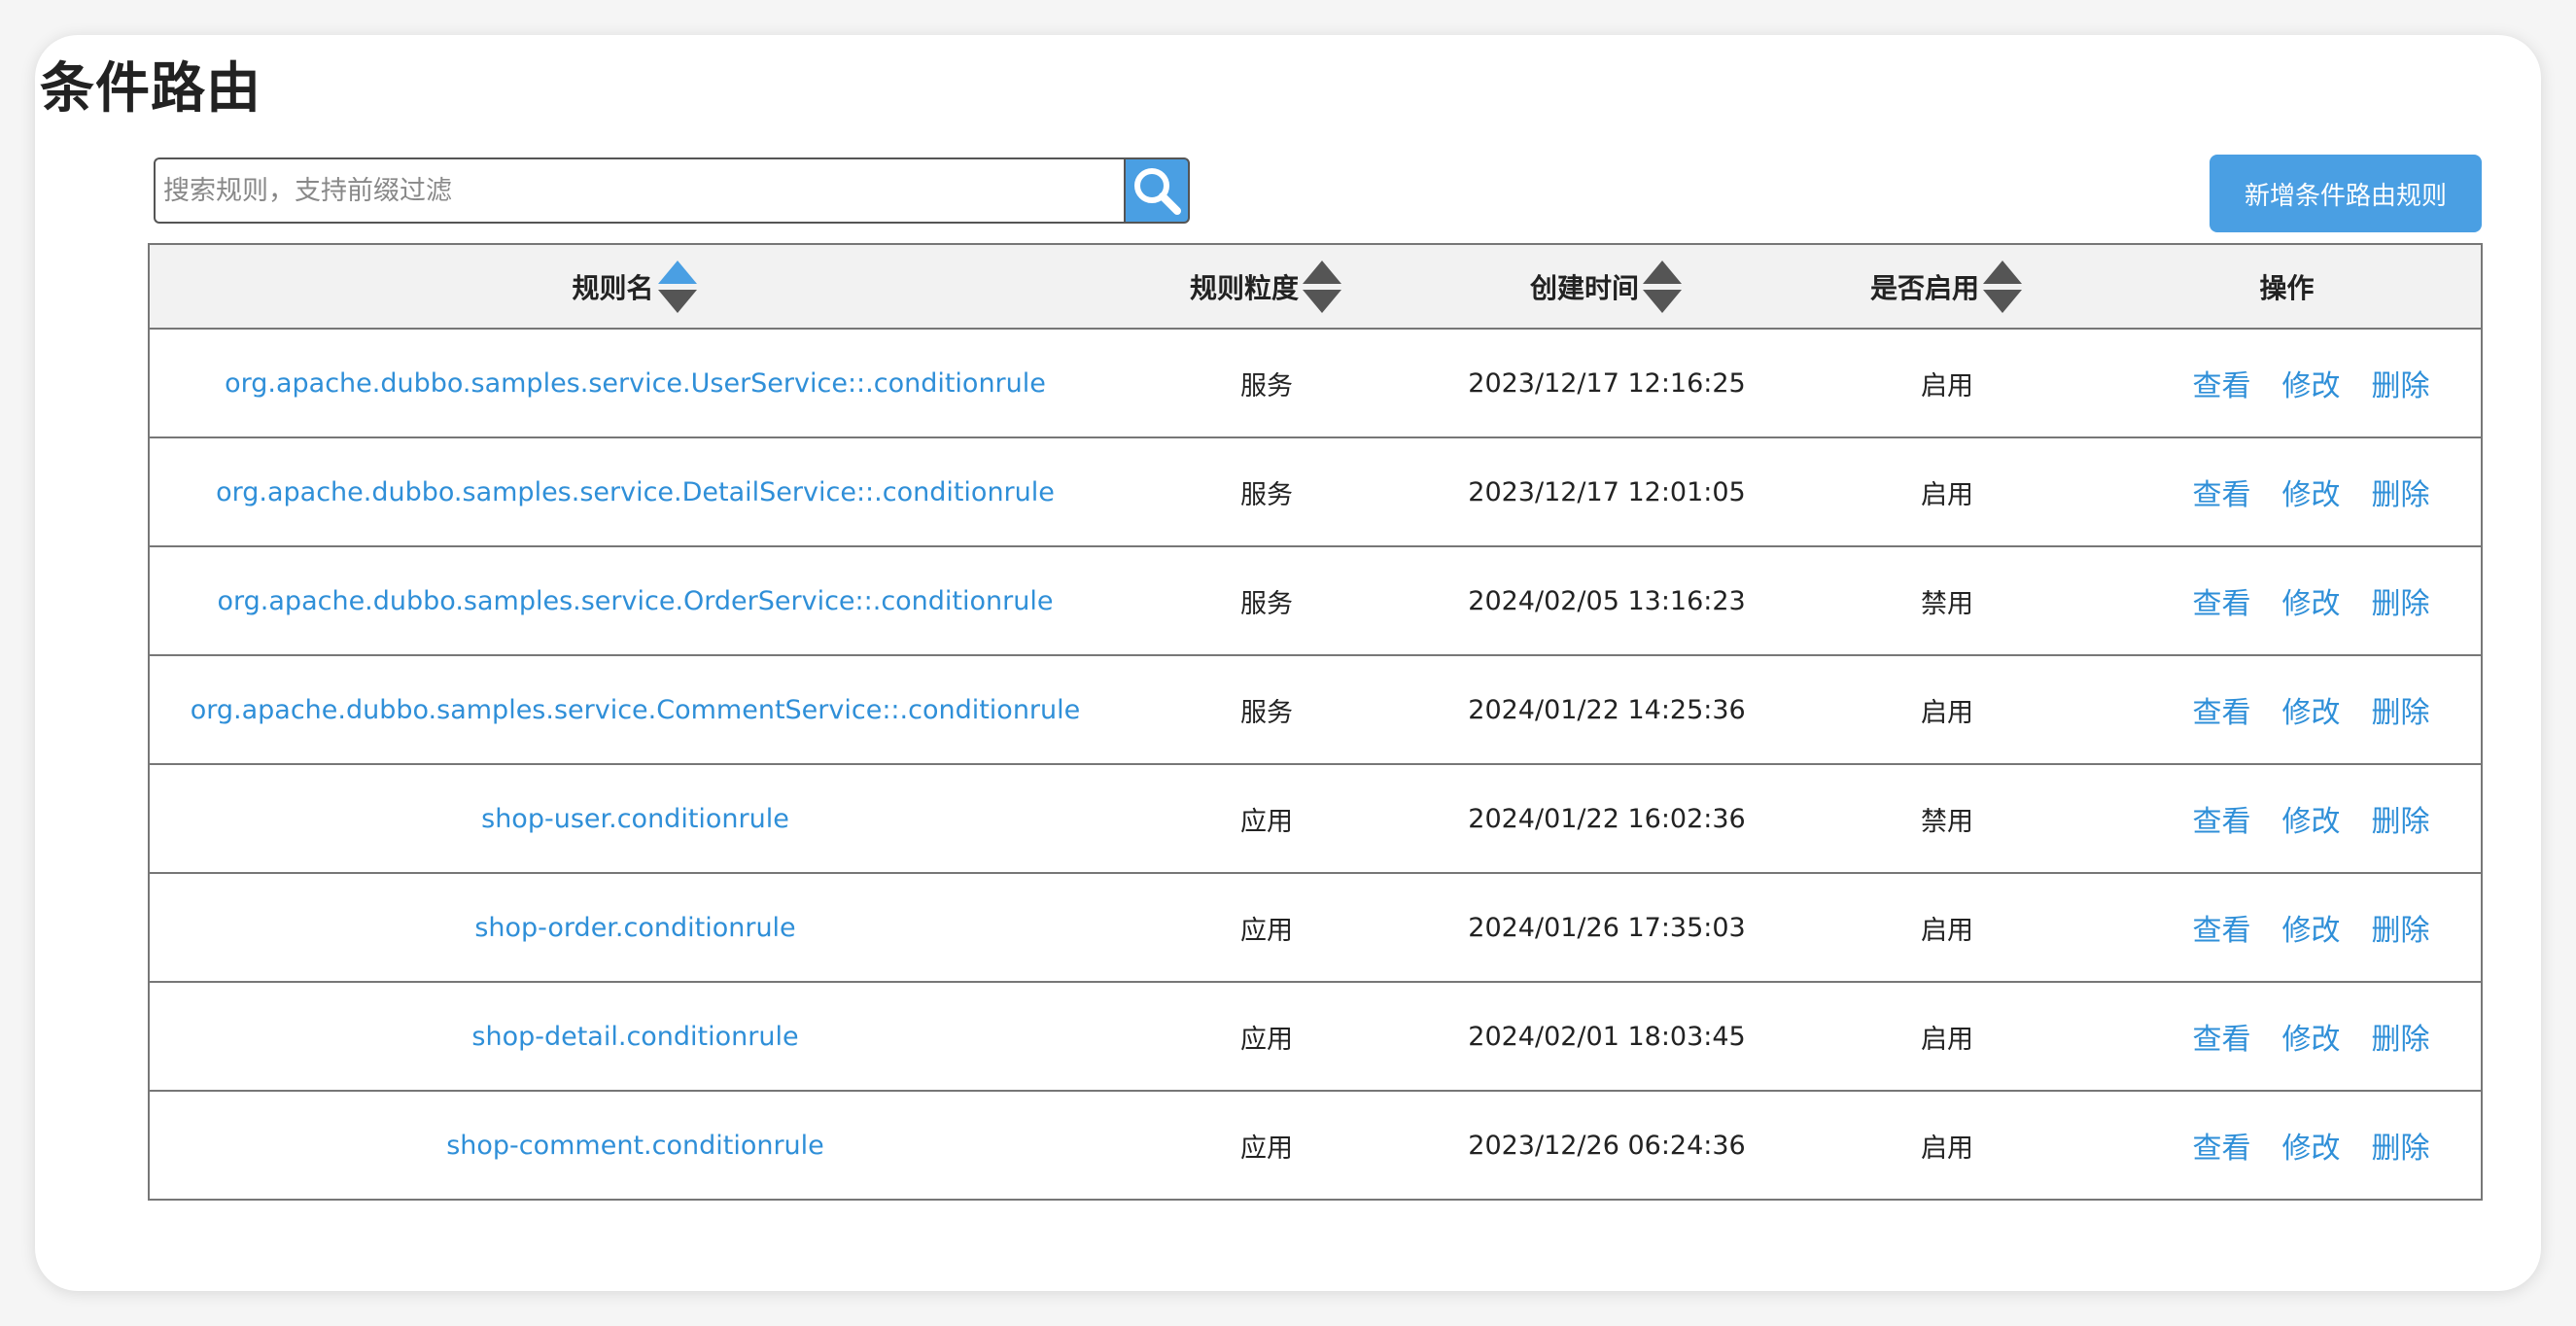 The height and width of the screenshot is (1326, 2576). I want to click on rule-name-link-cell: shop-order.conditionrule, so click(635, 927).